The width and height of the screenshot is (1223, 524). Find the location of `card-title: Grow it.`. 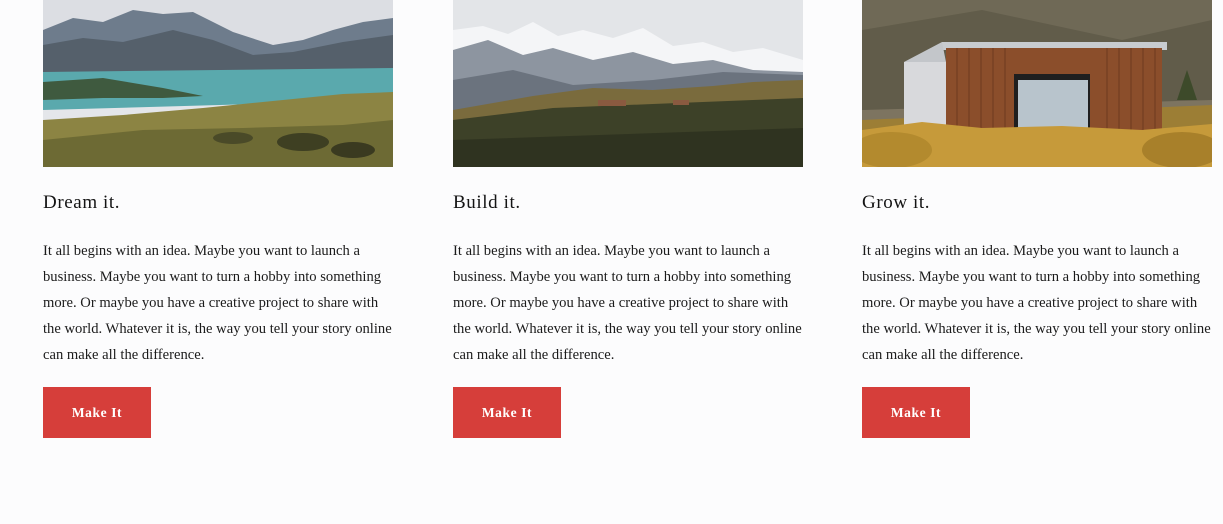

card-title: Grow it. is located at coordinates (896, 202).